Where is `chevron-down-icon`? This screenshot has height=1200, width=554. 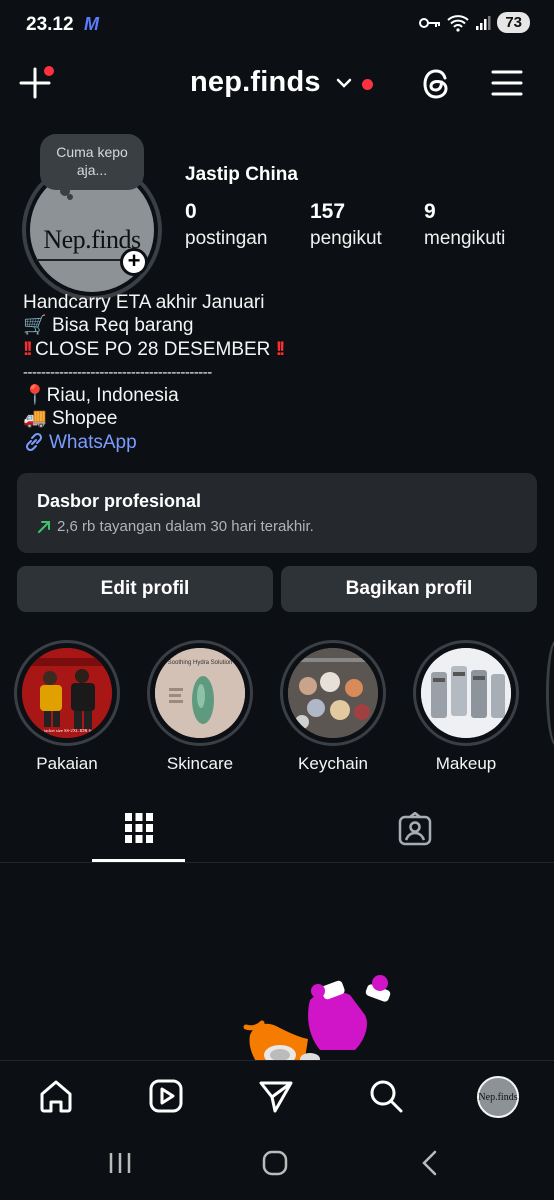 chevron-down-icon is located at coordinates (344, 83).